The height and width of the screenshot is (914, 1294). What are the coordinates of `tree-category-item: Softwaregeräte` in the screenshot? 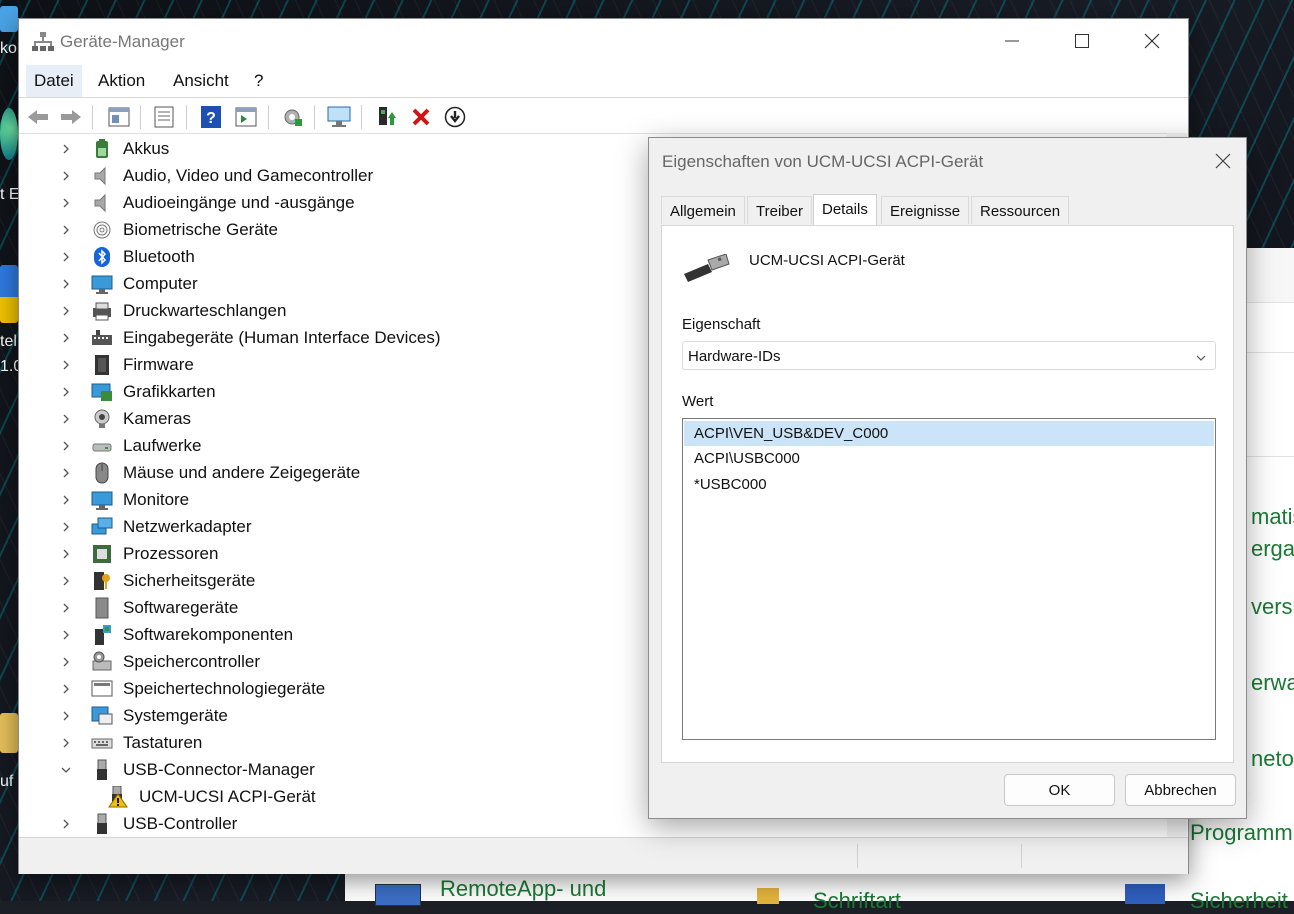 It's located at (128, 607).